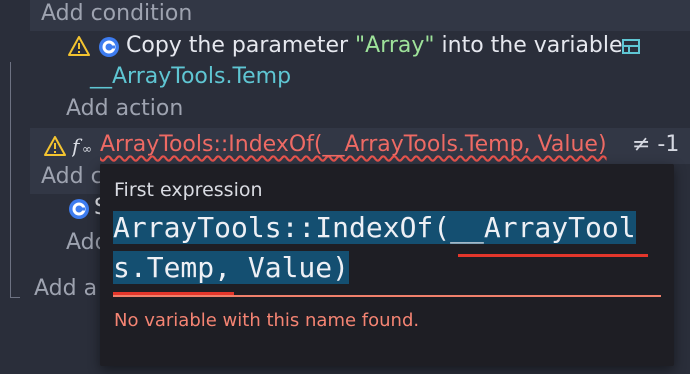 Image resolution: width=690 pixels, height=374 pixels. What do you see at coordinates (79, 46) in the screenshot?
I see `warning-icon` at bounding box center [79, 46].